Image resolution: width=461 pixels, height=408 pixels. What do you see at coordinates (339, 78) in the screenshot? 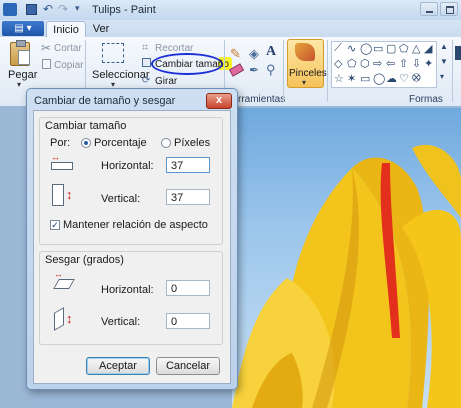
I see `star5-shape-icon: ☆` at bounding box center [339, 78].